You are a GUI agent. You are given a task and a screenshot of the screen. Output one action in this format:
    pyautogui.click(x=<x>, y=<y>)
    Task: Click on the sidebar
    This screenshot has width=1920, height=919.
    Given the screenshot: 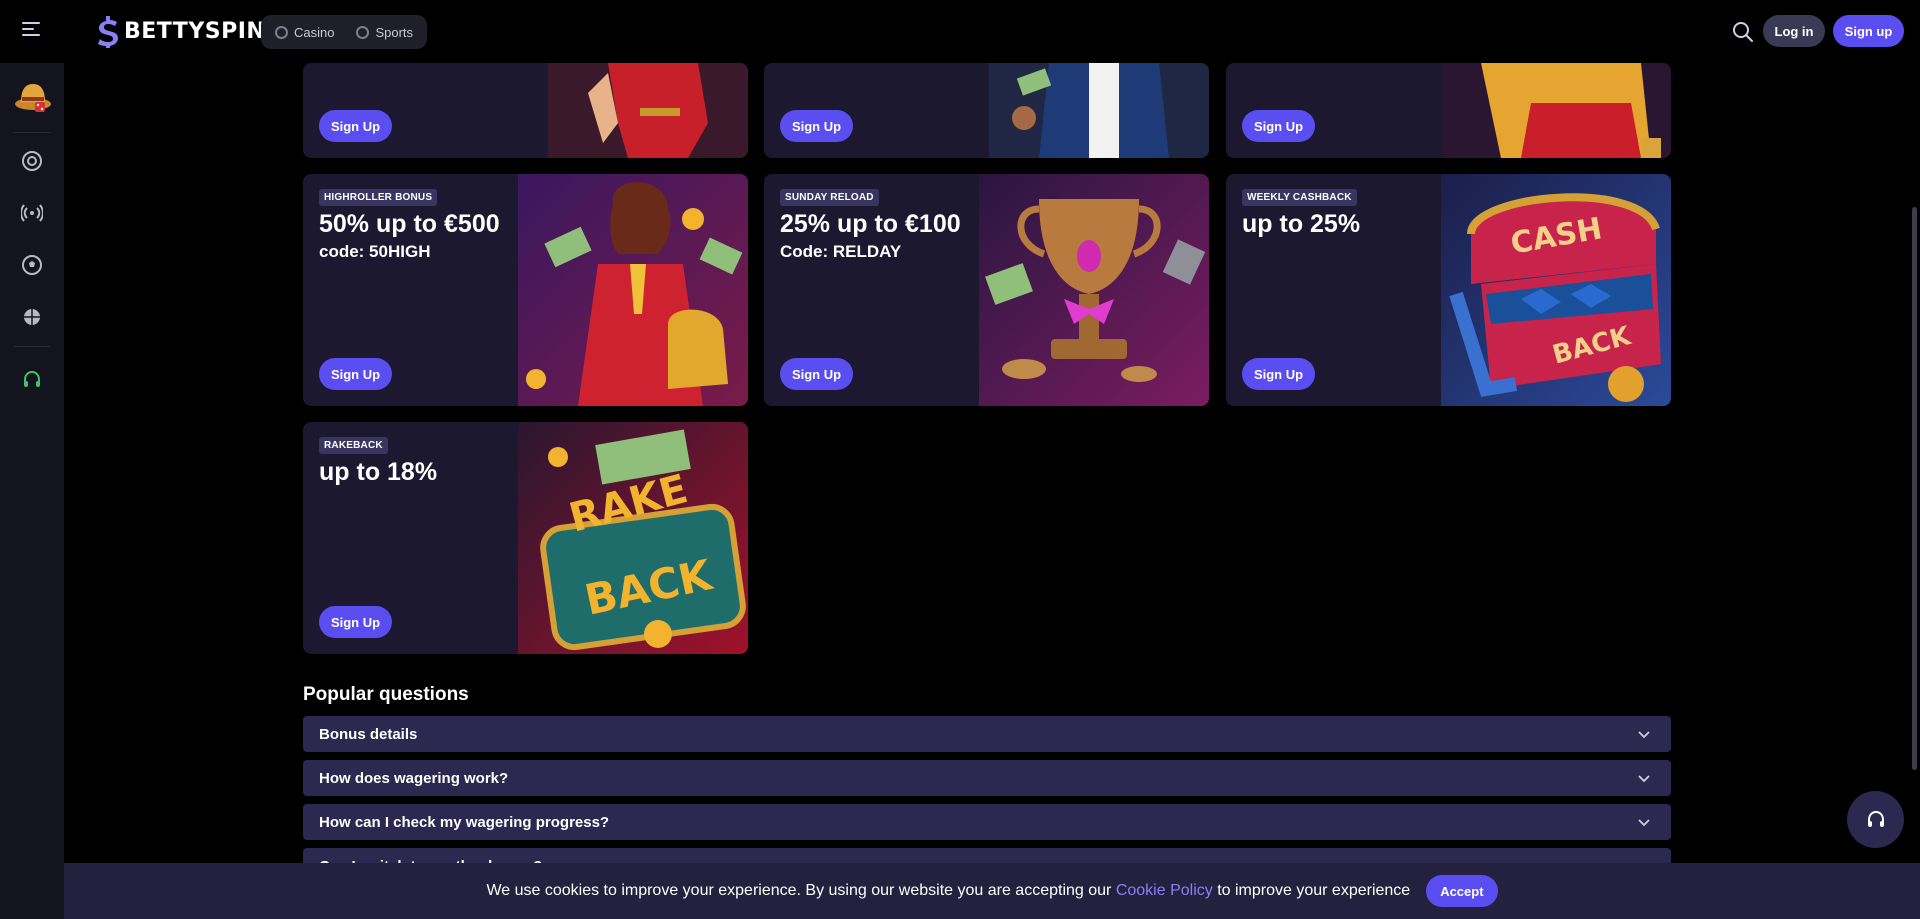 What is the action you would take?
    pyautogui.click(x=32, y=491)
    